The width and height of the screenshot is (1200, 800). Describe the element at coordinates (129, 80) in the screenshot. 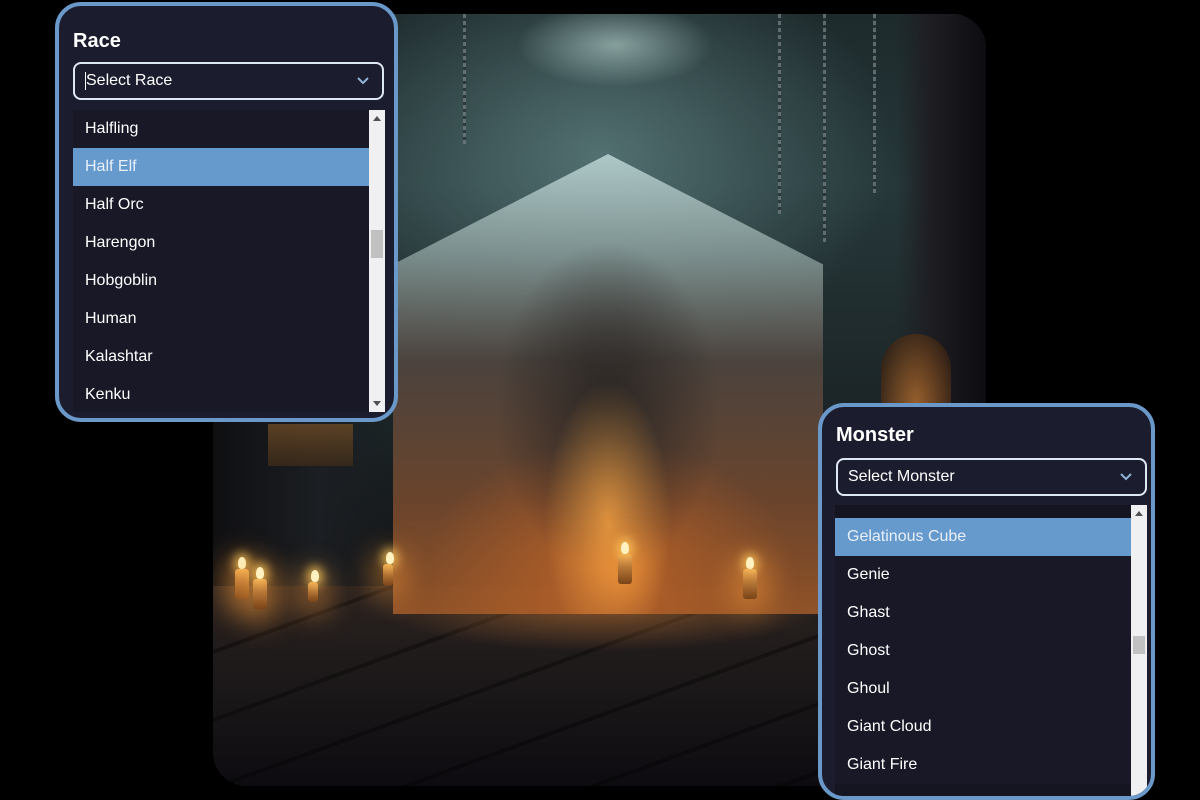

I see `race-select-value: Select Race` at that location.